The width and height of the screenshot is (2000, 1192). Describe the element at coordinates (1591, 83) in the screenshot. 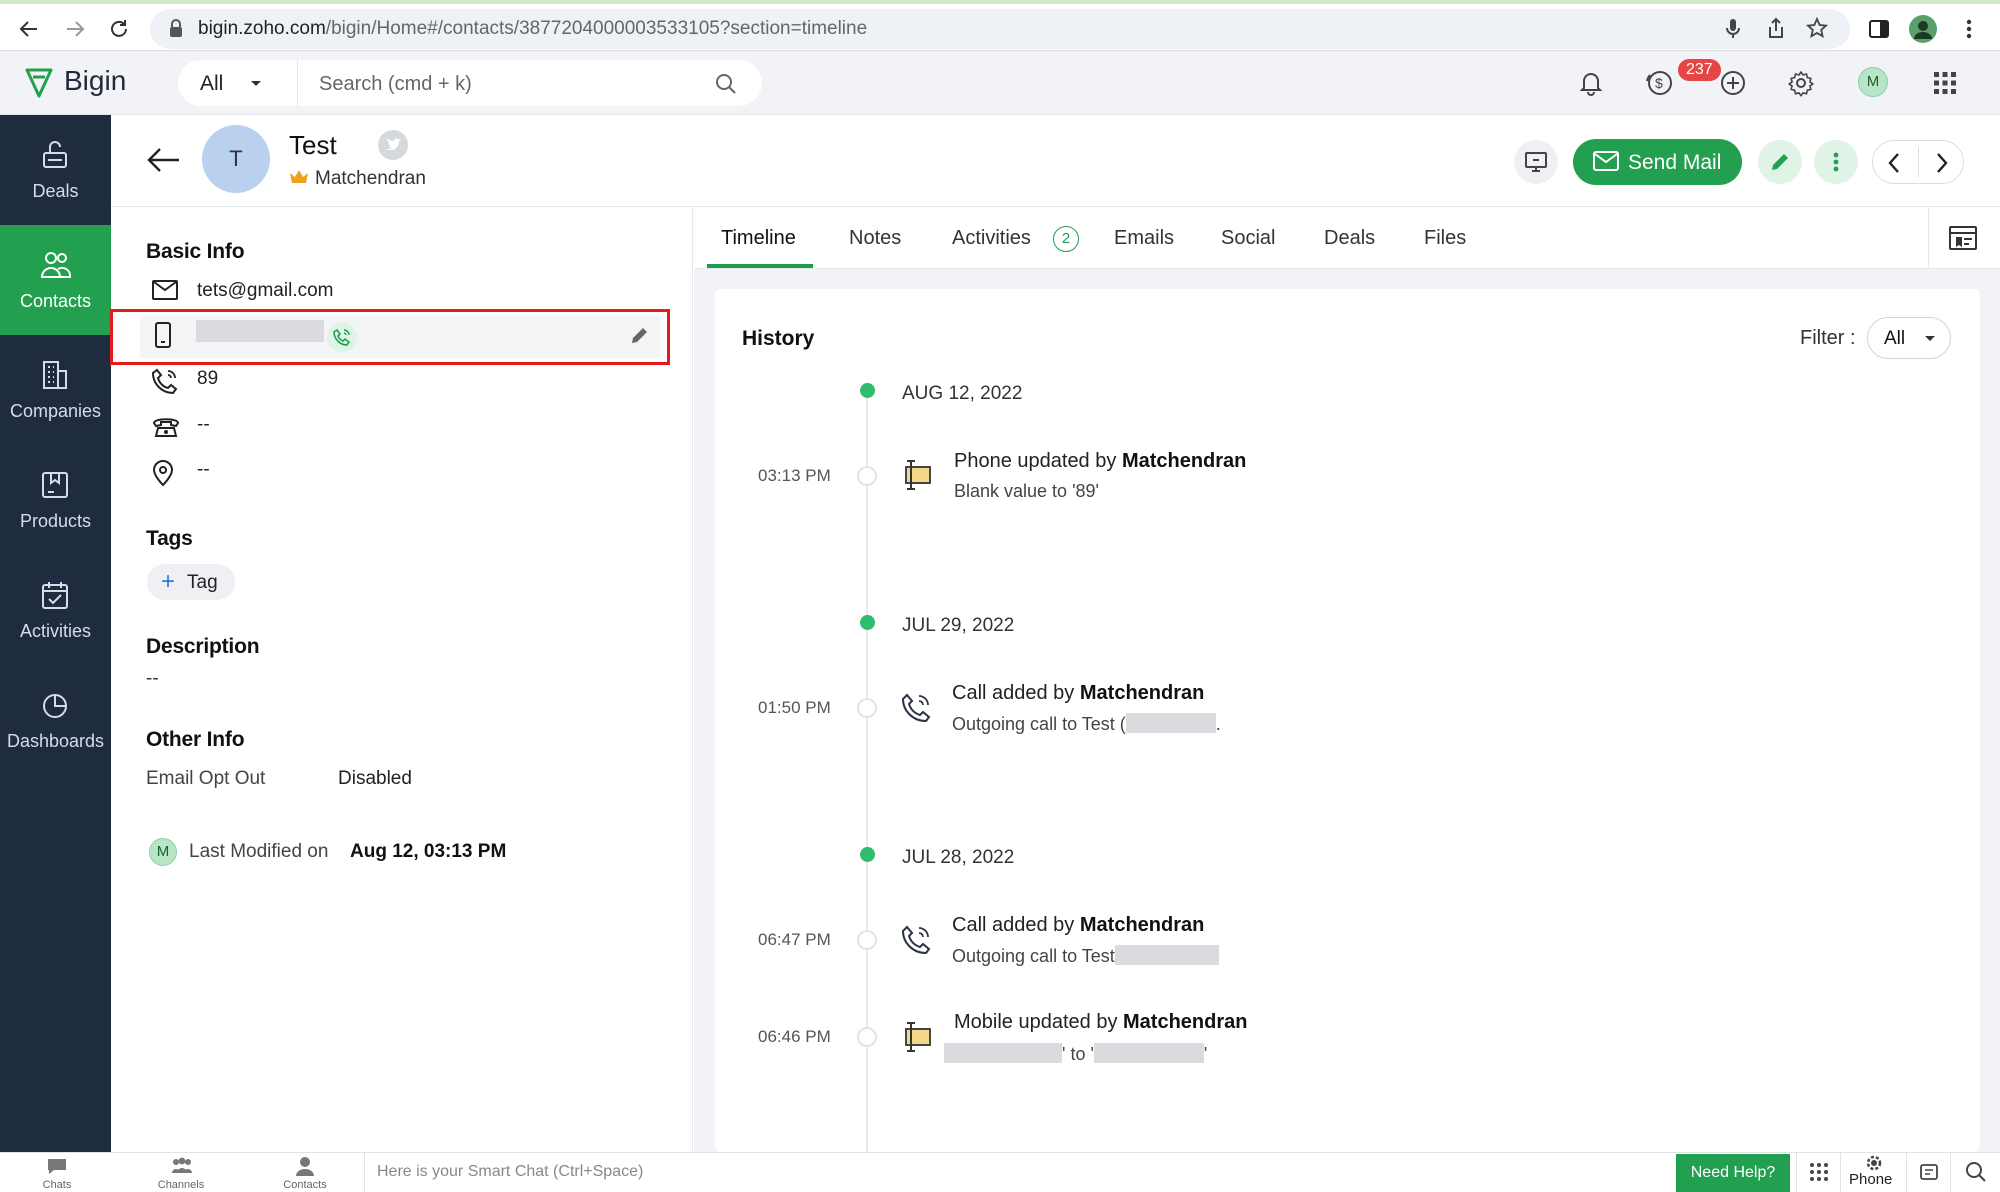

I see `bell-icon` at that location.